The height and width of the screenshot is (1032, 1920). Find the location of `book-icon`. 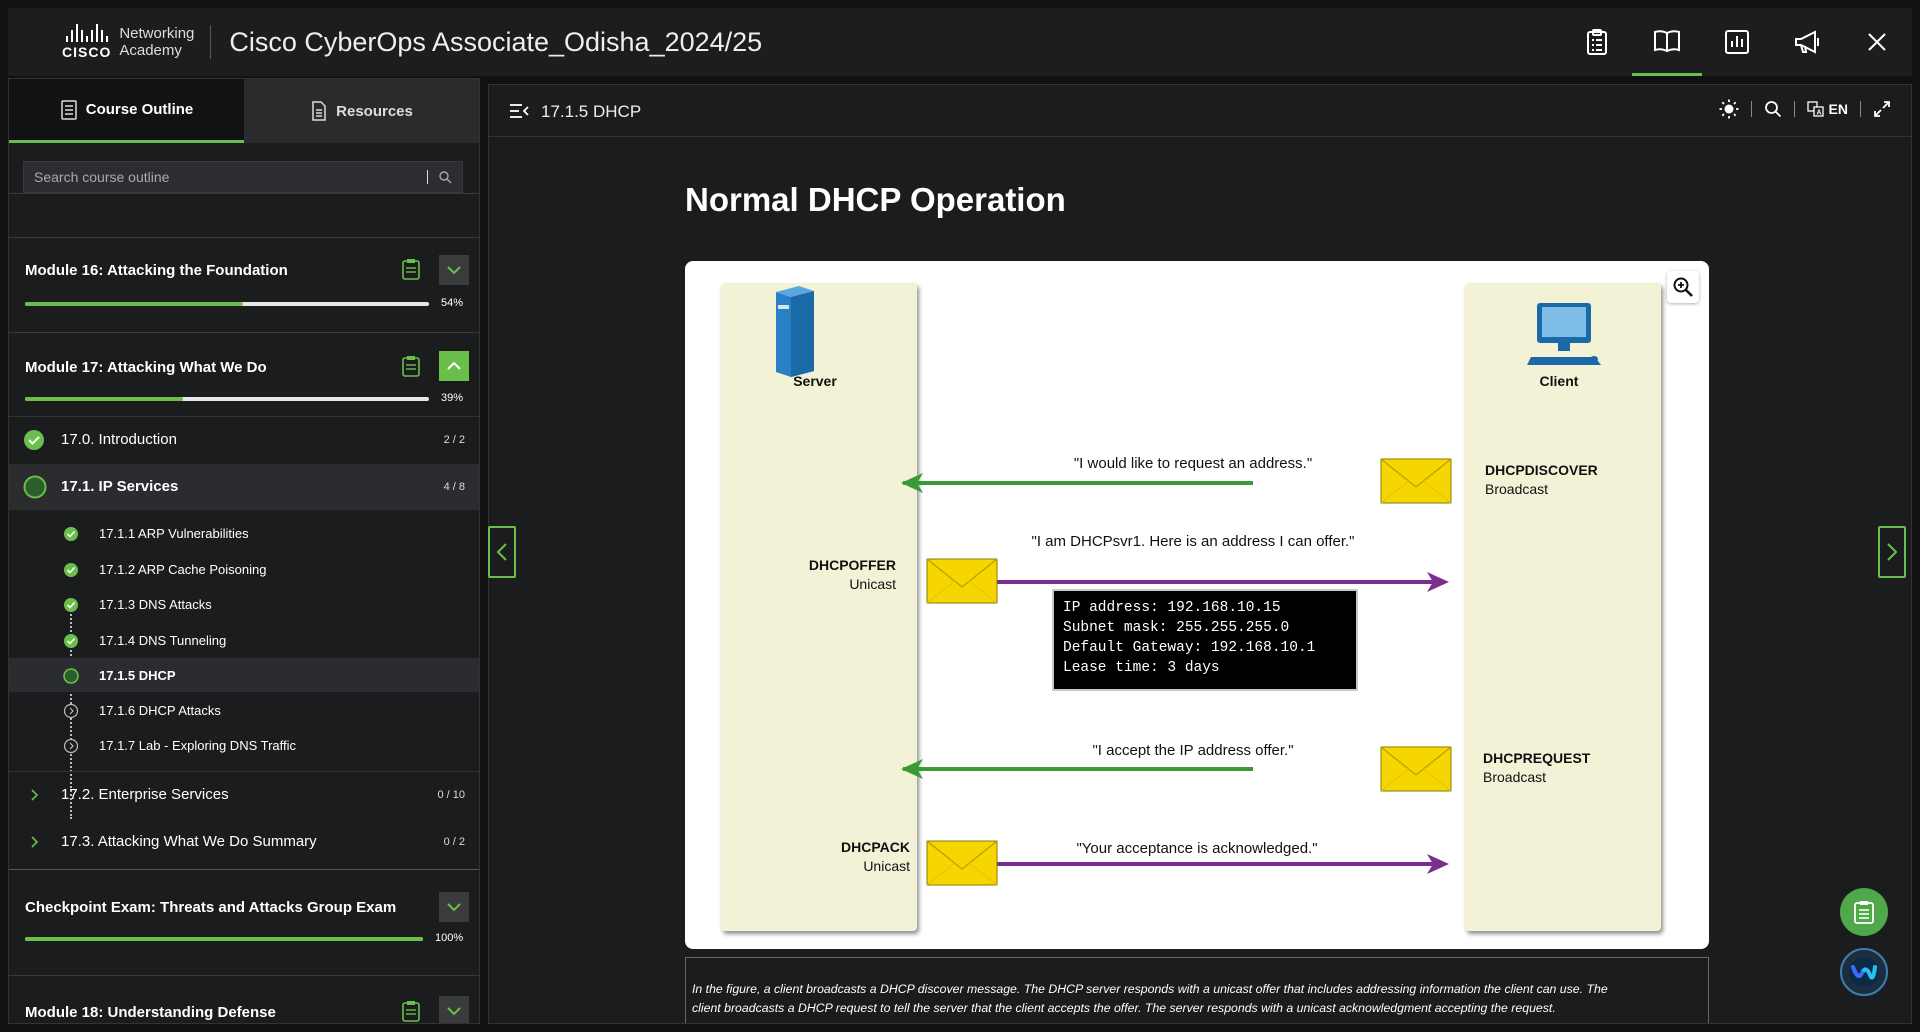

book-icon is located at coordinates (1667, 40).